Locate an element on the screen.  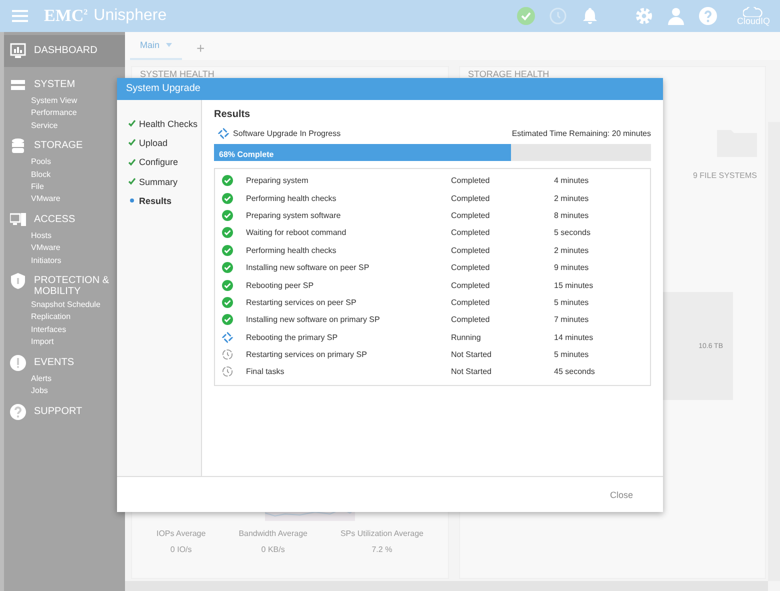
task-duration: 7 minutes is located at coordinates (571, 319).